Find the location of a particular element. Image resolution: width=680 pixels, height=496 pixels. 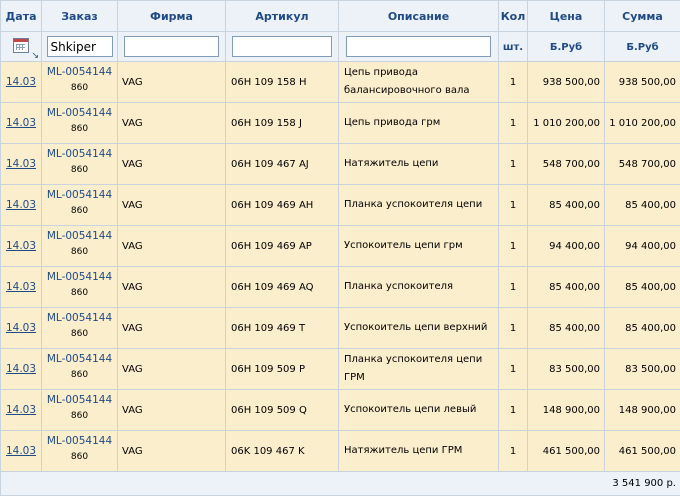

filter-row: ↘ шт. Б.Руб Б.Руб is located at coordinates (340, 47).